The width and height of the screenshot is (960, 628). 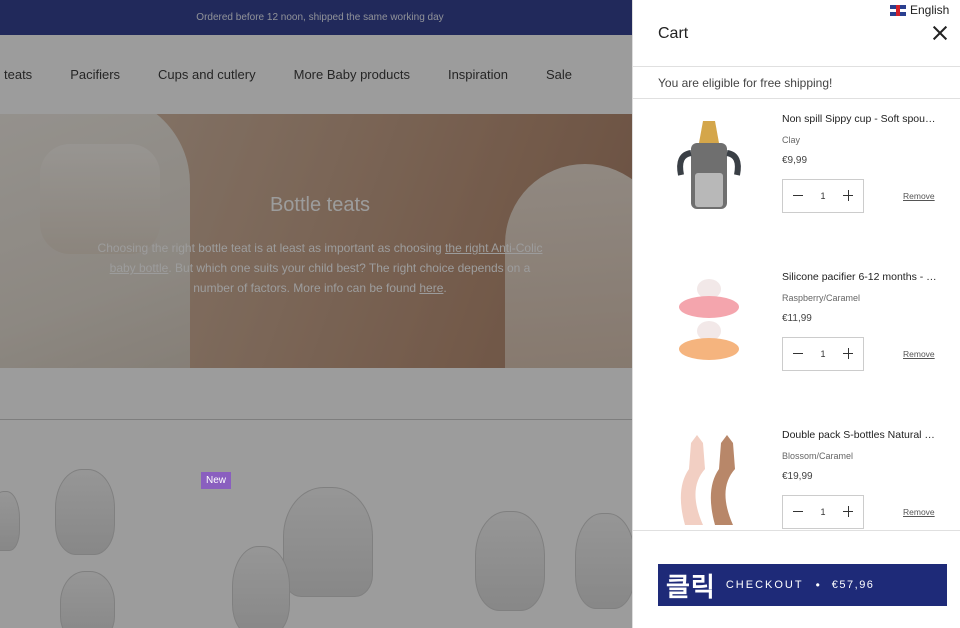 What do you see at coordinates (673, 33) in the screenshot?
I see `cart-title: Cart` at bounding box center [673, 33].